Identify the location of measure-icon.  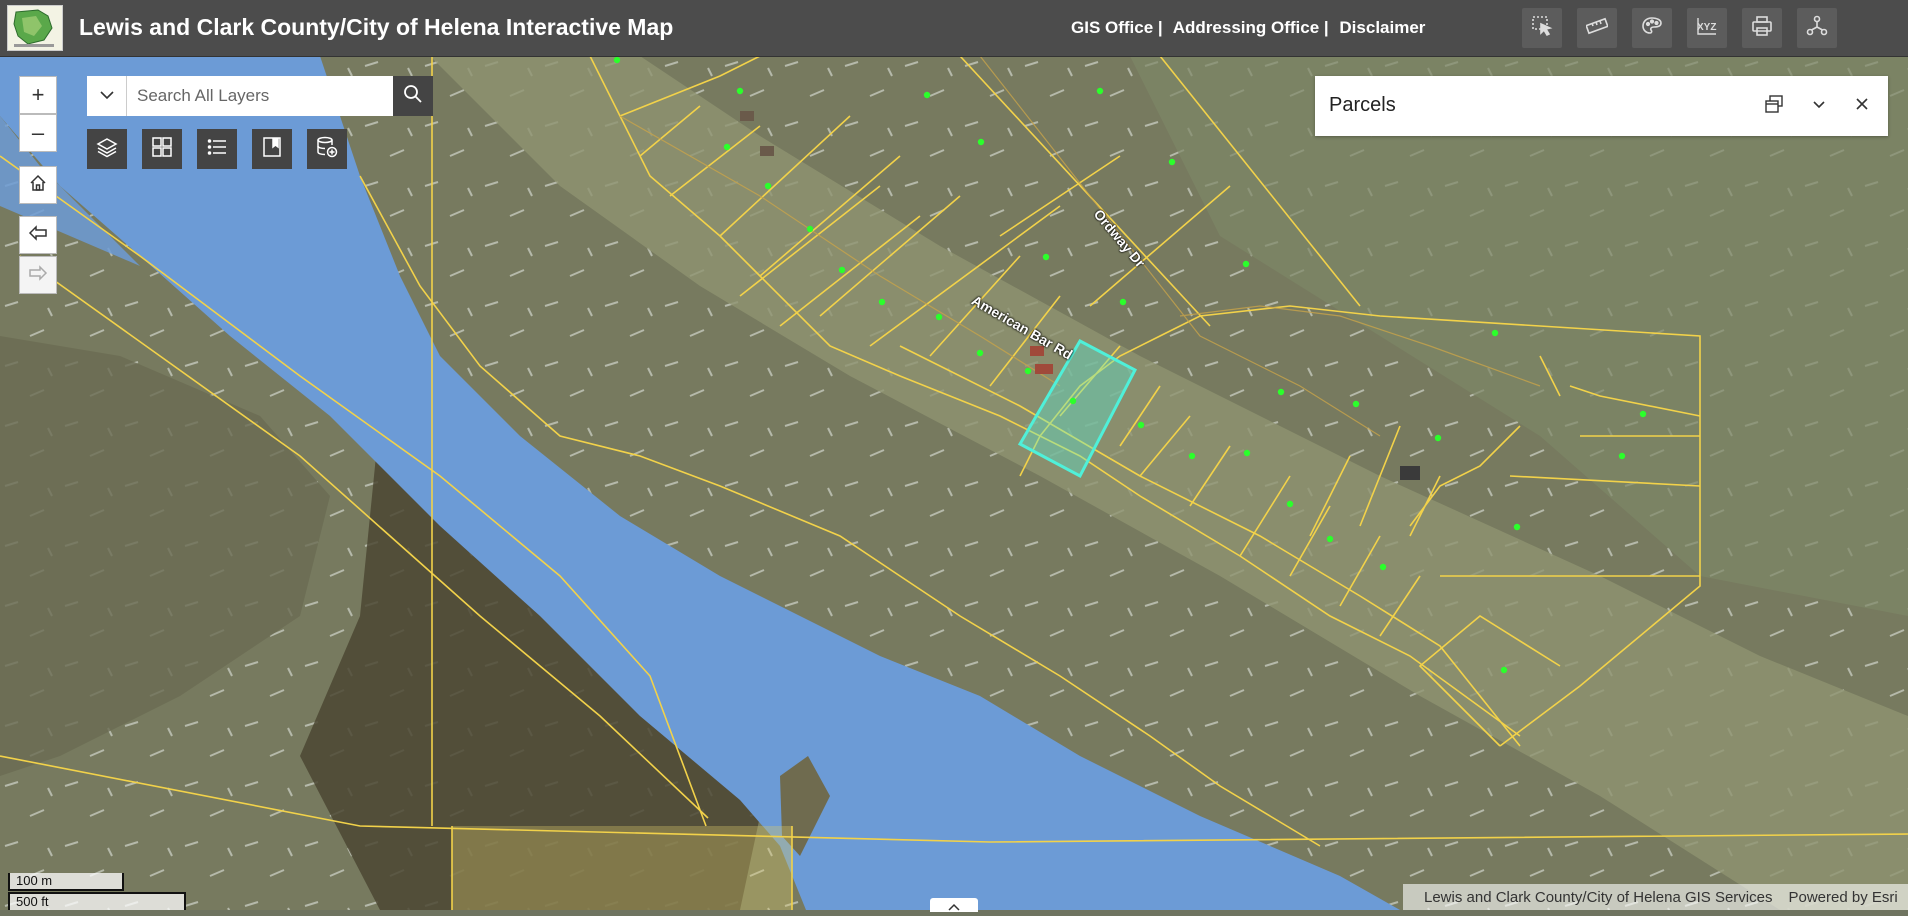
(1597, 28).